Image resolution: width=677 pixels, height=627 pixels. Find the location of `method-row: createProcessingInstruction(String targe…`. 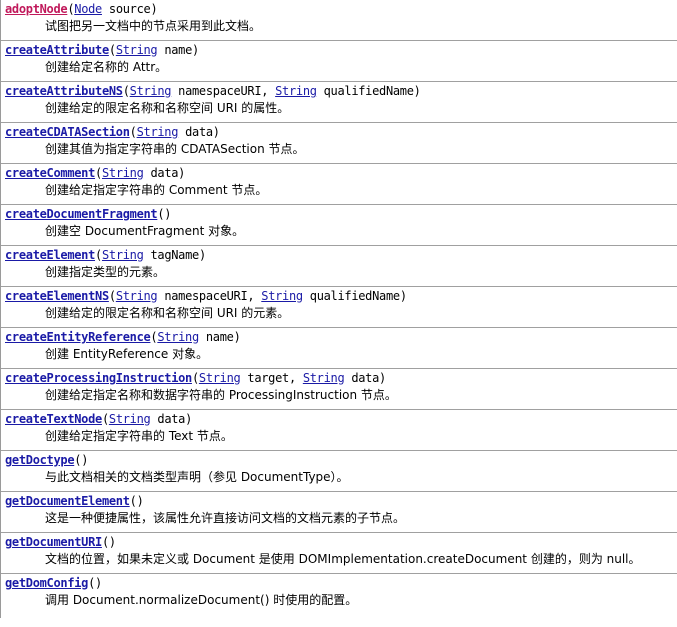

method-row: createProcessingInstruction(String targe… is located at coordinates (339, 389).